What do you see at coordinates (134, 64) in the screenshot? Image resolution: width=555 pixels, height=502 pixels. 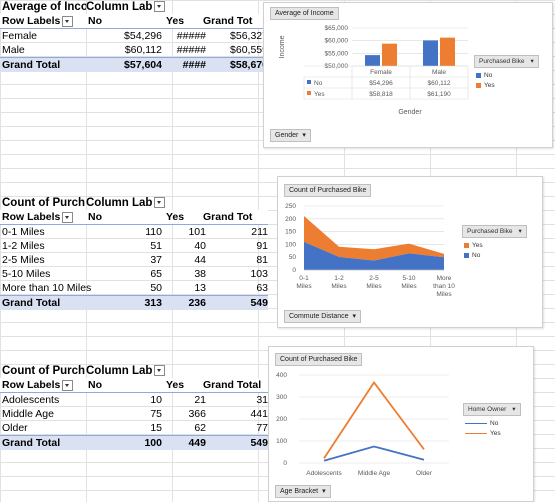 I see `grand-total-row: Grand Total $57,604 #### $58,670` at bounding box center [134, 64].